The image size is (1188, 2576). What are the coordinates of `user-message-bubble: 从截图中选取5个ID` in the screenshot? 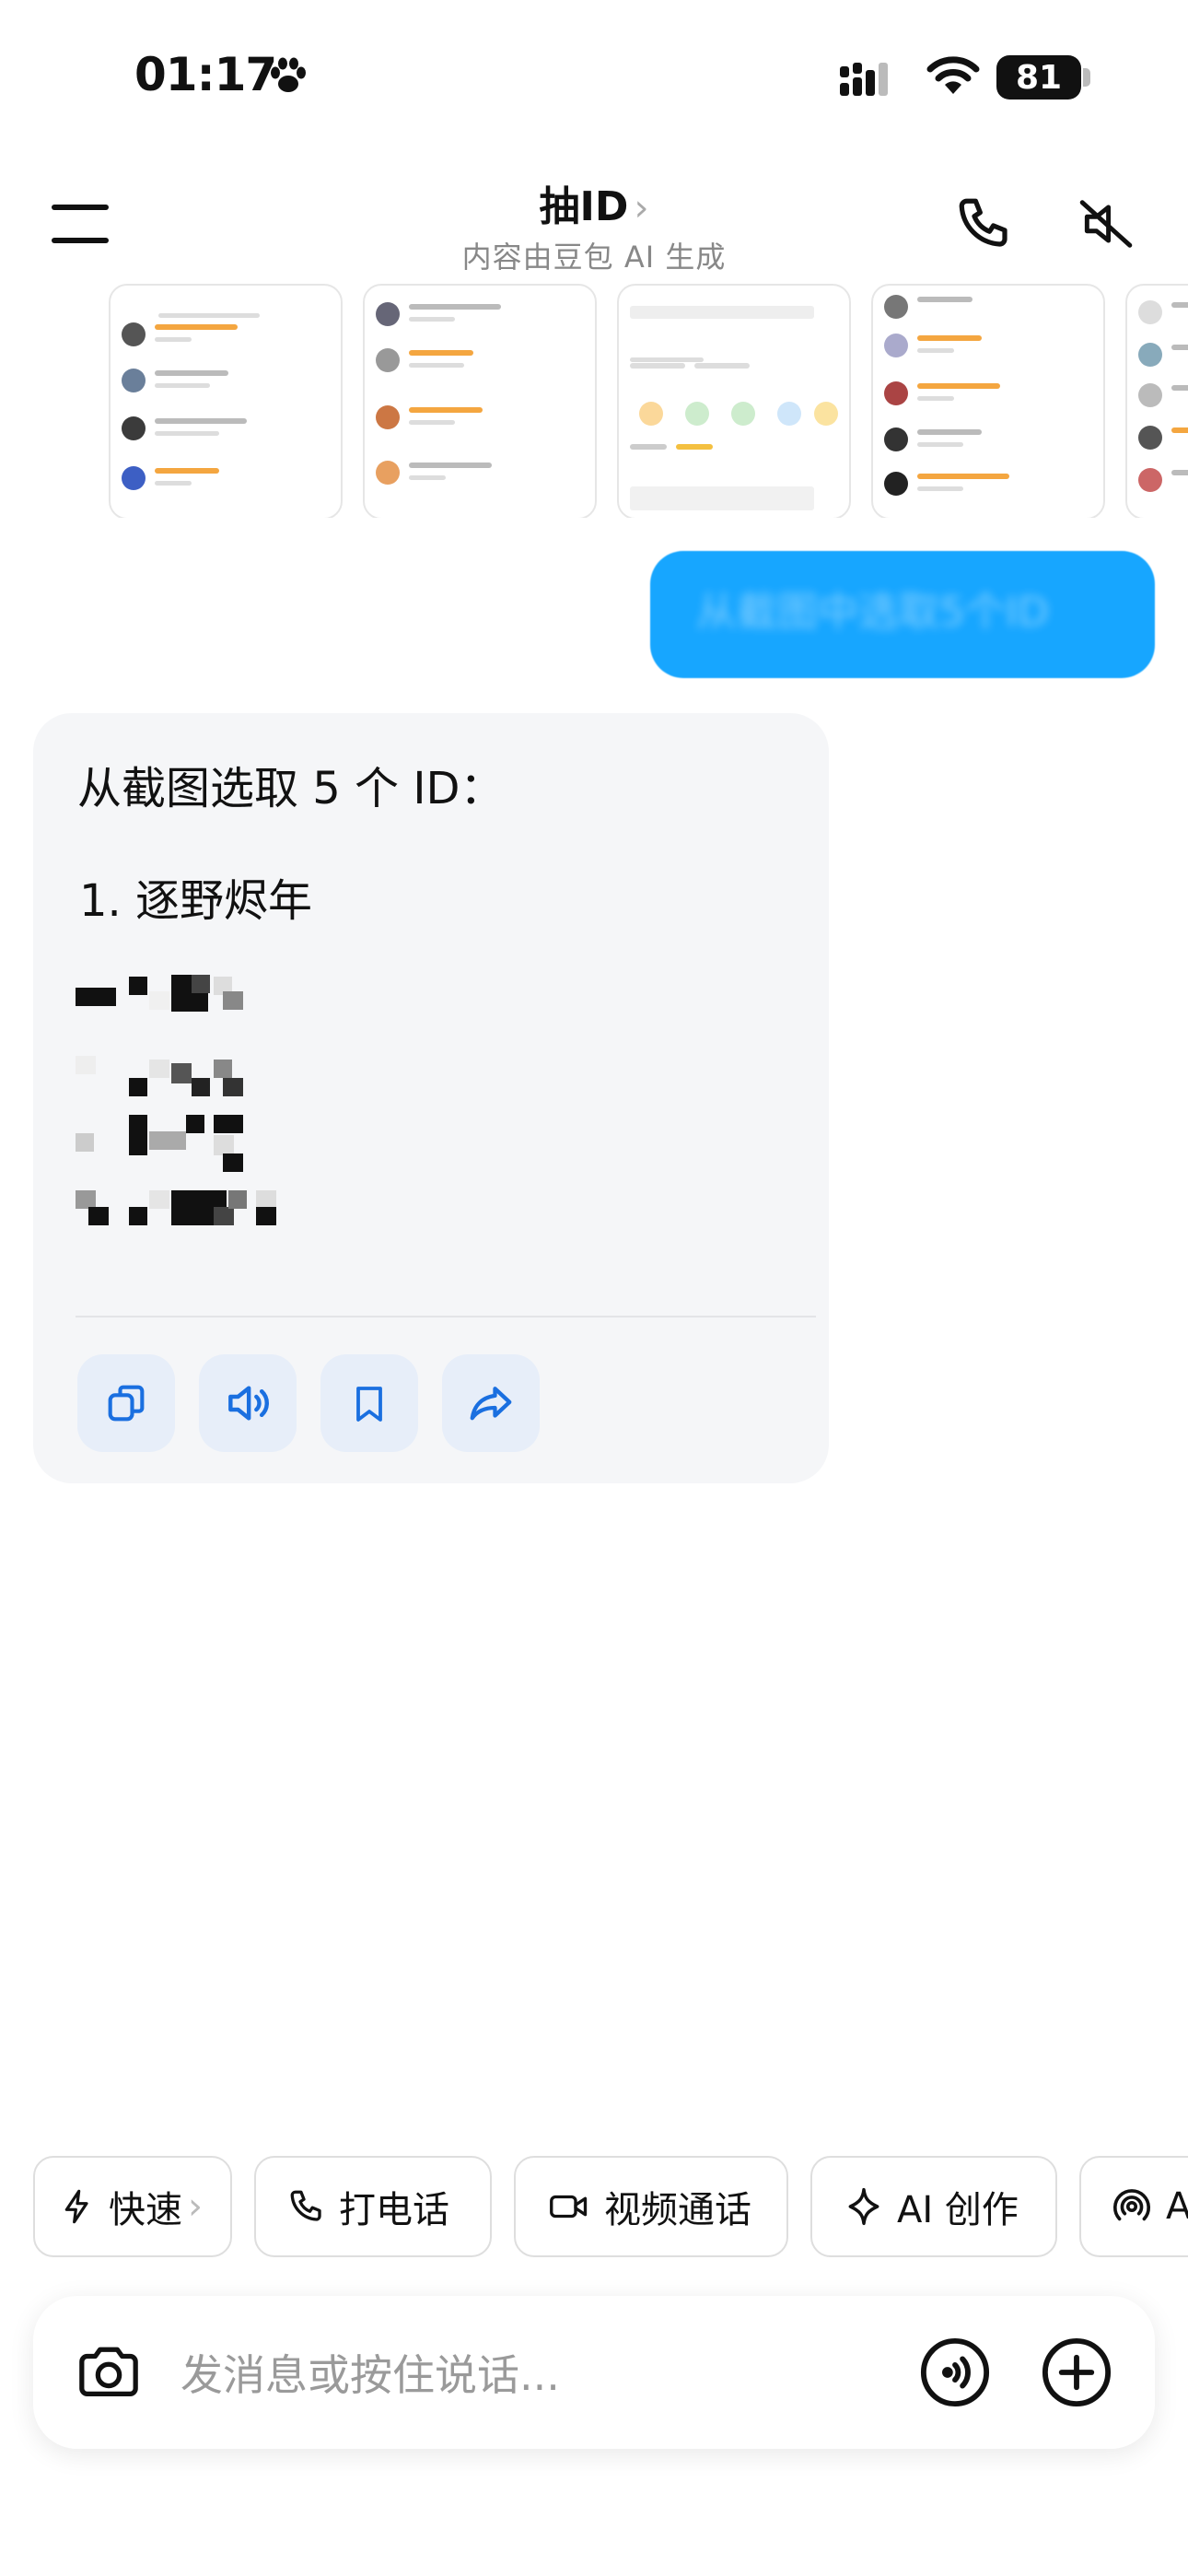 It's located at (903, 614).